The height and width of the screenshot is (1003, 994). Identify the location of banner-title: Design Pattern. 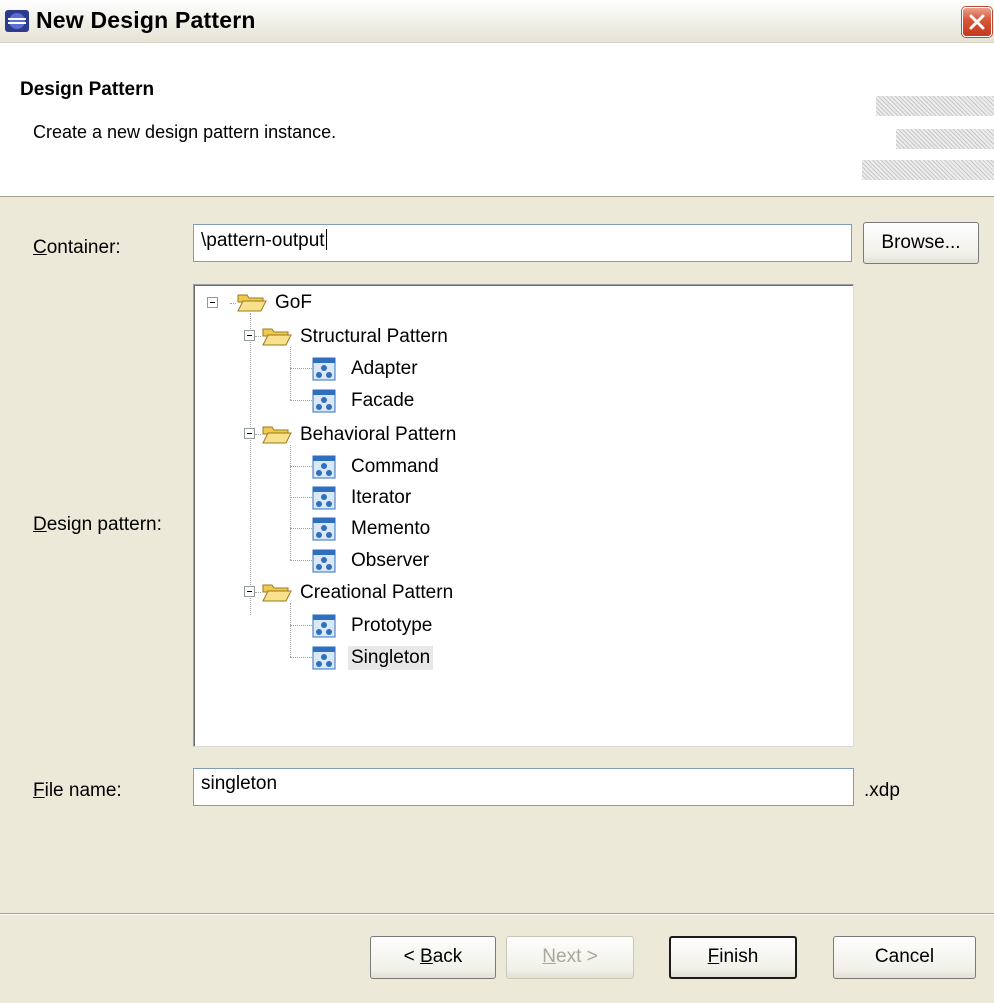
(87, 89).